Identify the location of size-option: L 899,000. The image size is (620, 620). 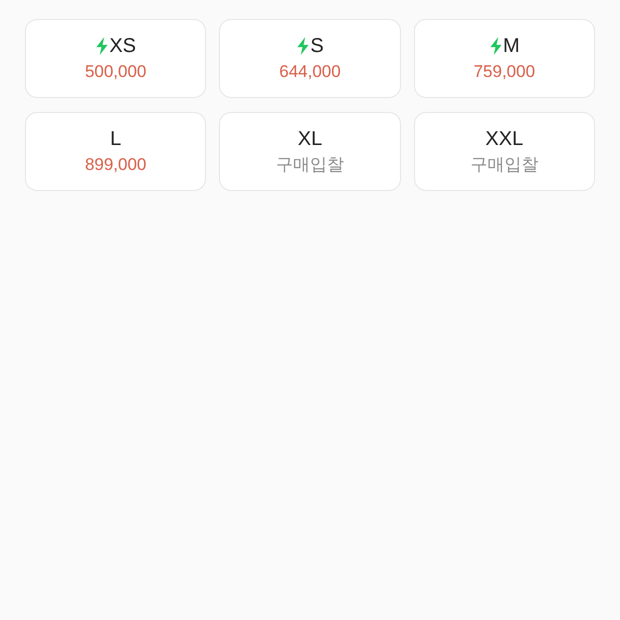
(115, 151).